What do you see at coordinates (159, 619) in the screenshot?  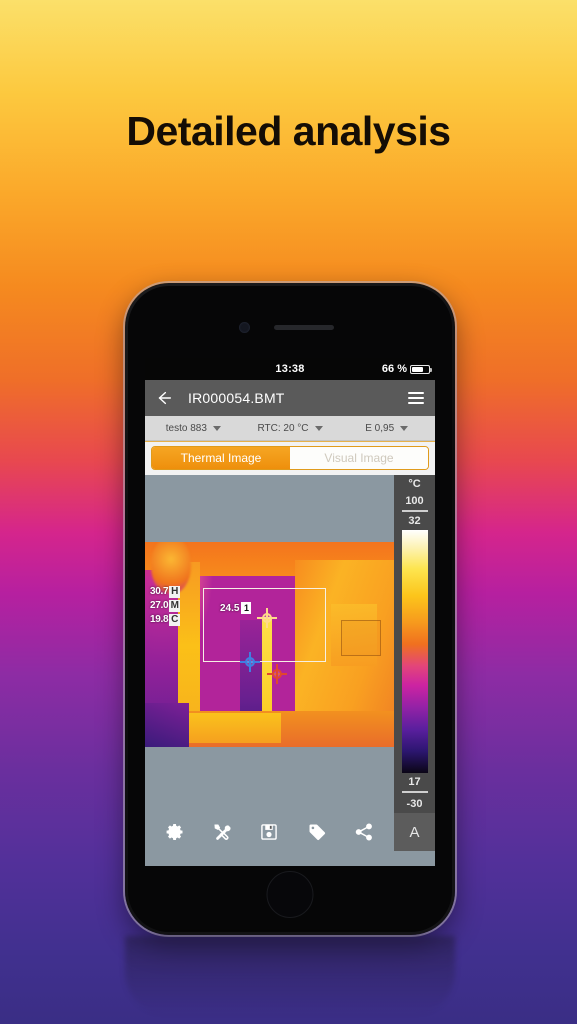 I see `stat-value-cold: 19.8` at bounding box center [159, 619].